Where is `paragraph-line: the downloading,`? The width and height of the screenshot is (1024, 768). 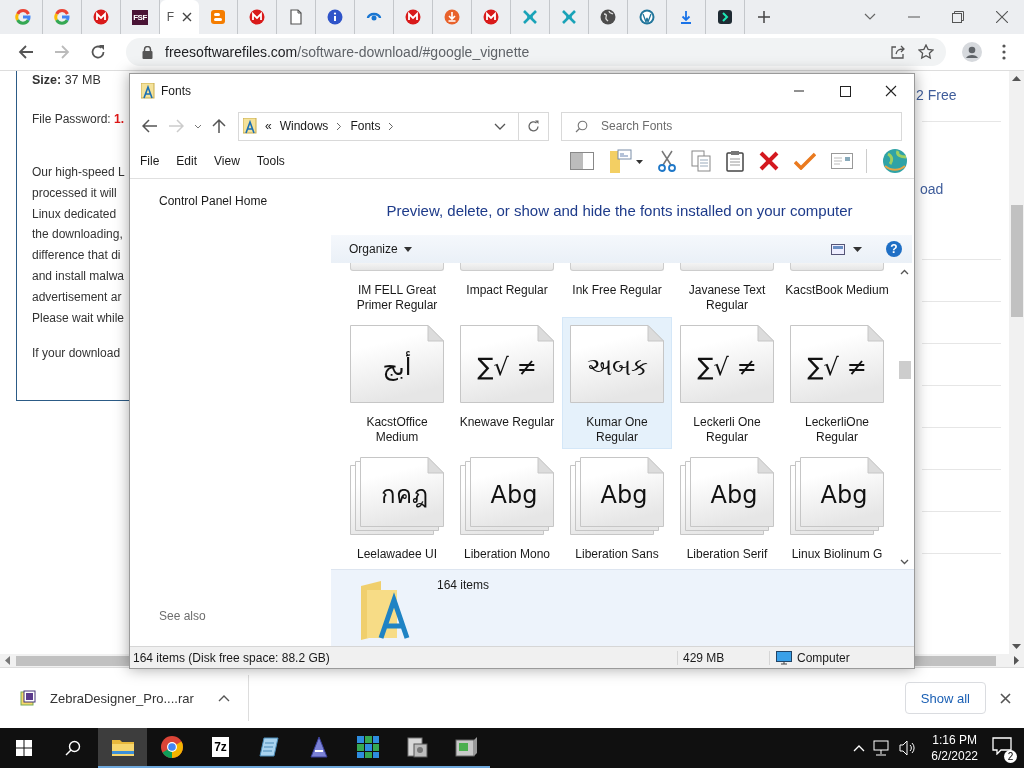 paragraph-line: the downloading, is located at coordinates (78, 235).